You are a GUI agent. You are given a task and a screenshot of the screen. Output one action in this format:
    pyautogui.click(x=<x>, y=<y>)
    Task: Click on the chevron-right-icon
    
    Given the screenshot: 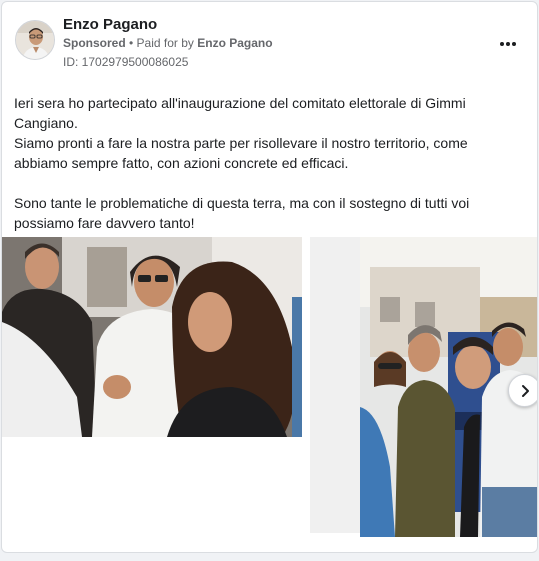 What is the action you would take?
    pyautogui.click(x=525, y=390)
    